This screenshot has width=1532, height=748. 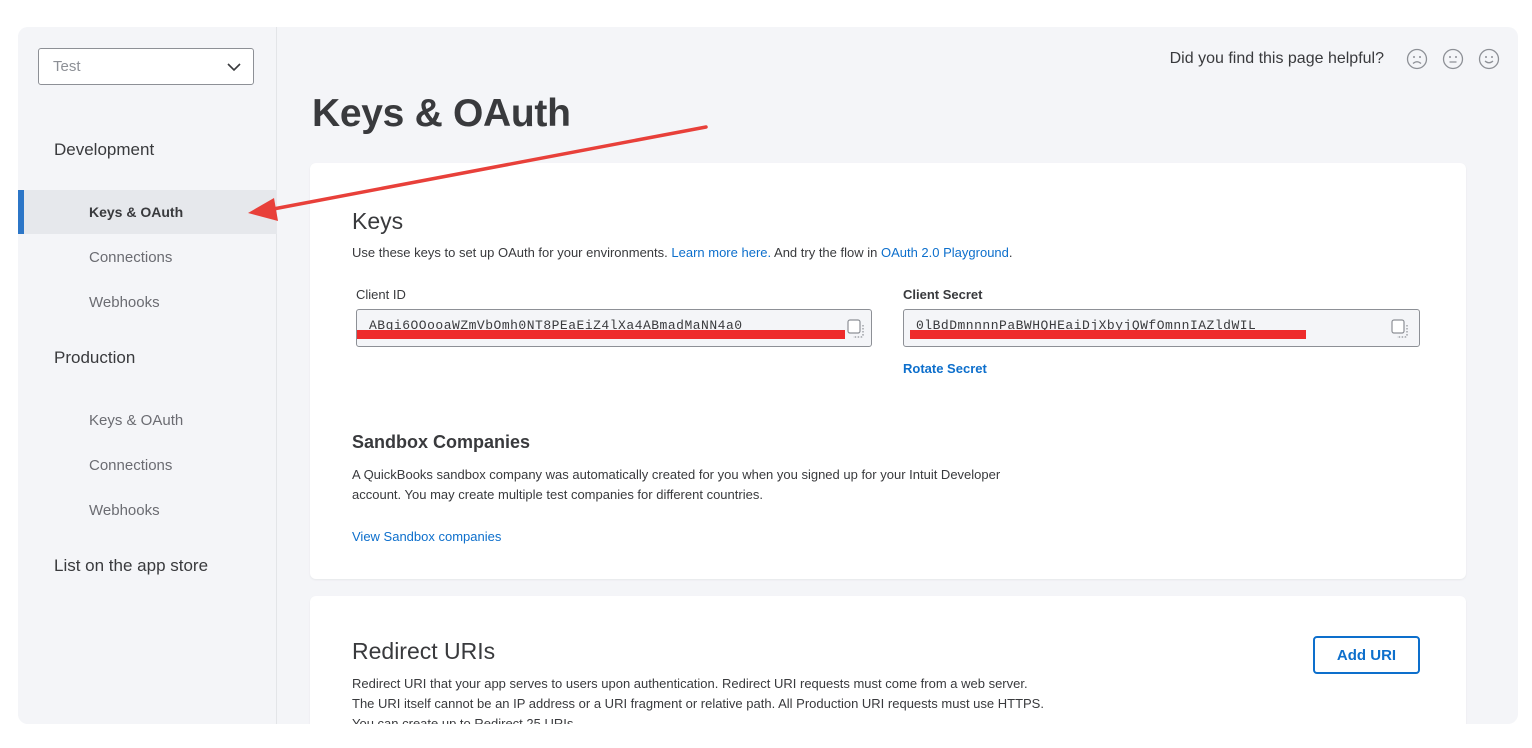 I want to click on sidebar-item-prod-keys-oauth: Keys & OAuth, so click(x=147, y=420).